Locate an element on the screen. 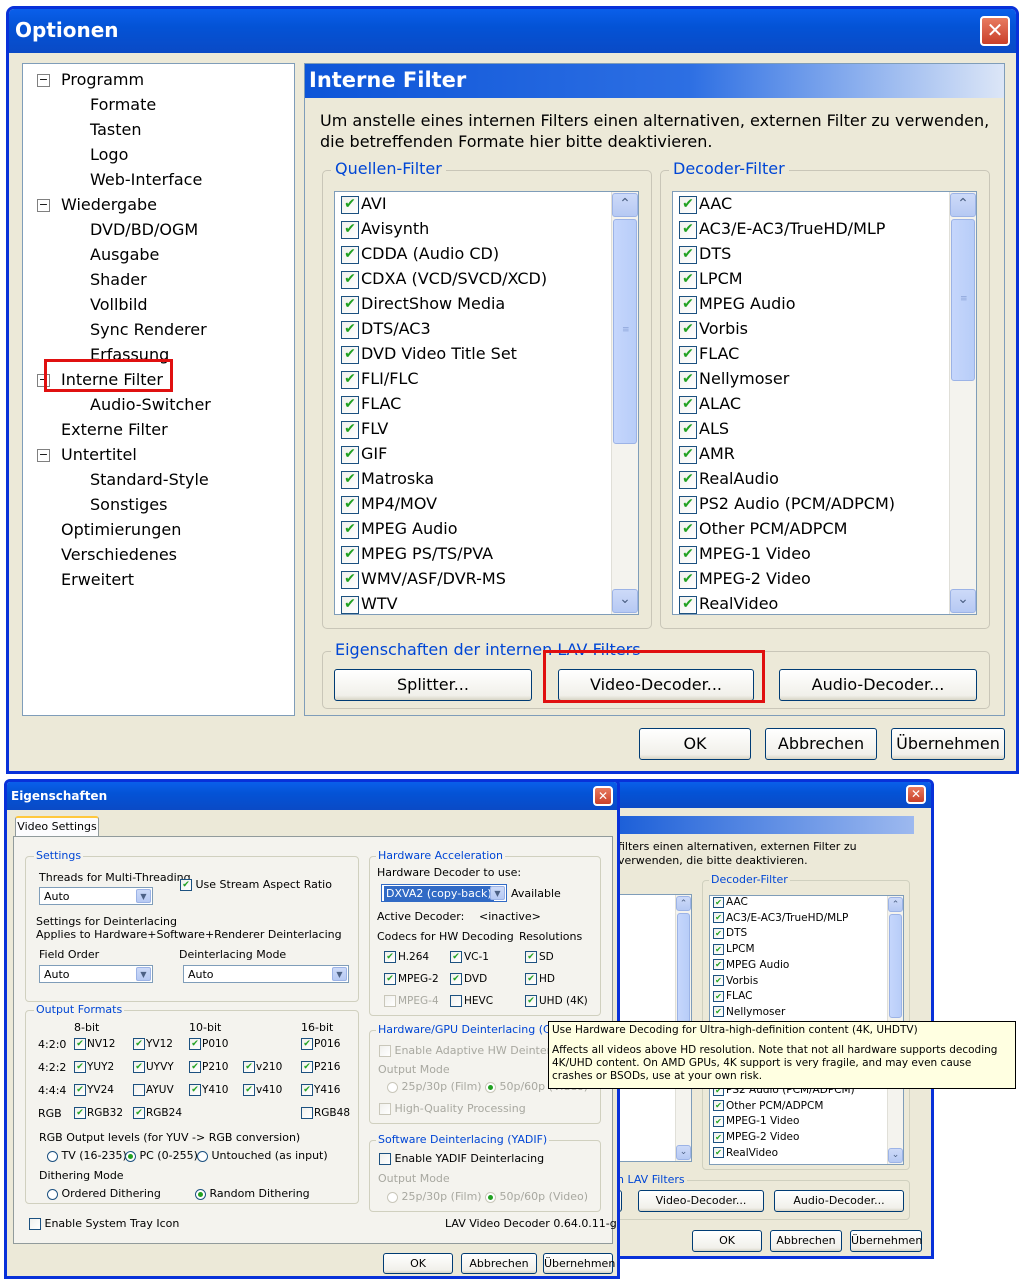 The width and height of the screenshot is (1024, 1286). hw-hevc-checkbox: HEVC is located at coordinates (471, 1001).